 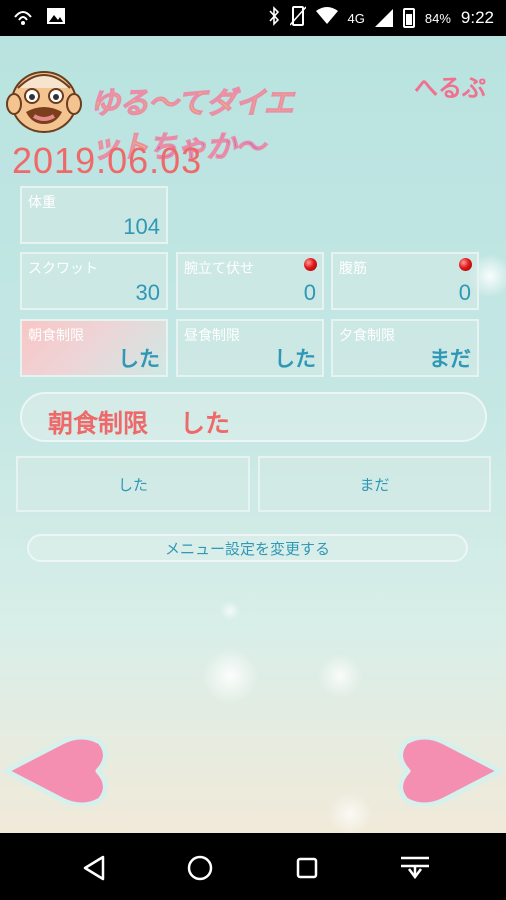 I want to click on system-nav-bar, so click(x=253, y=866).